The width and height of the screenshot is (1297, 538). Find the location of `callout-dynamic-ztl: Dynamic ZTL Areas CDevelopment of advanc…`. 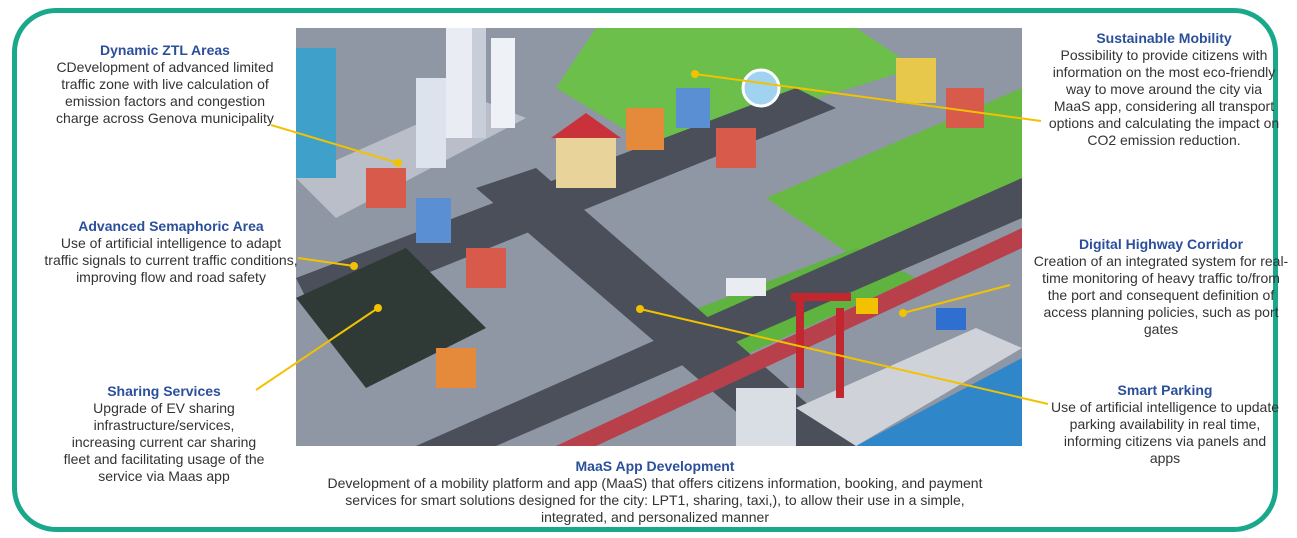

callout-dynamic-ztl: Dynamic ZTL Areas CDevelopment of advanc… is located at coordinates (165, 84).